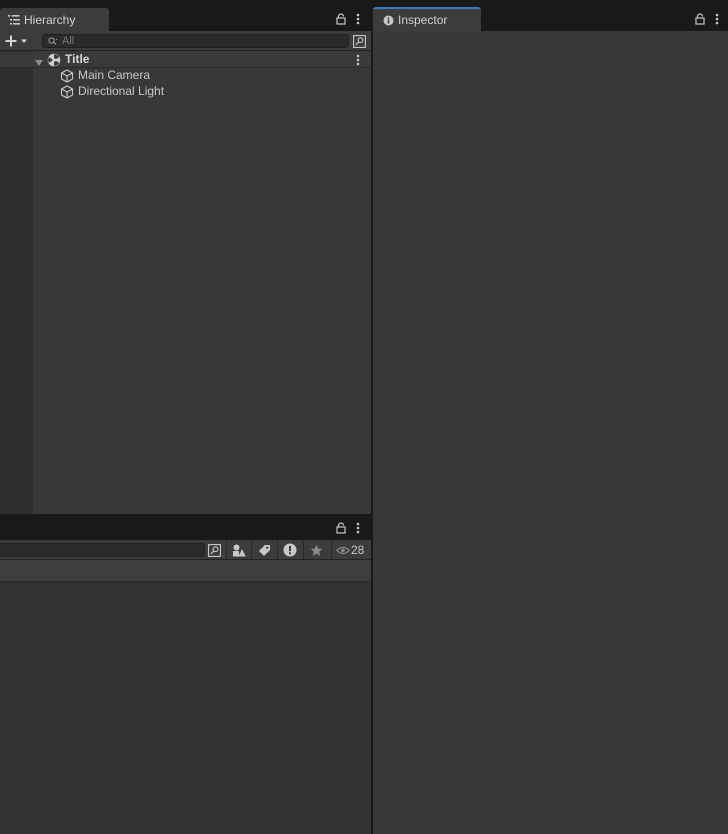 The height and width of the screenshot is (834, 728). What do you see at coordinates (114, 75) in the screenshot?
I see `hierarchy-item-label: Main Camera` at bounding box center [114, 75].